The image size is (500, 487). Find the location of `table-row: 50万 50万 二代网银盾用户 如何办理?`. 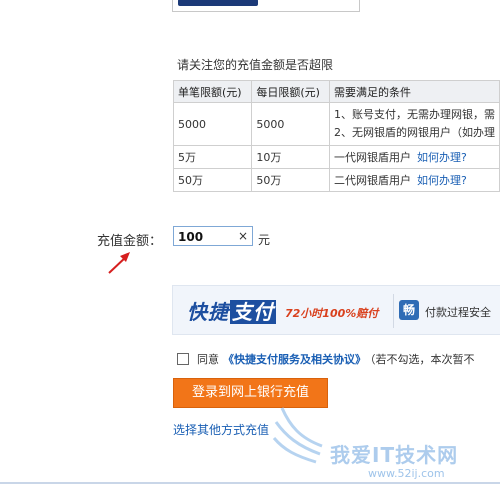

table-row: 50万 50万 二代网银盾用户 如何办理? is located at coordinates (336, 180).